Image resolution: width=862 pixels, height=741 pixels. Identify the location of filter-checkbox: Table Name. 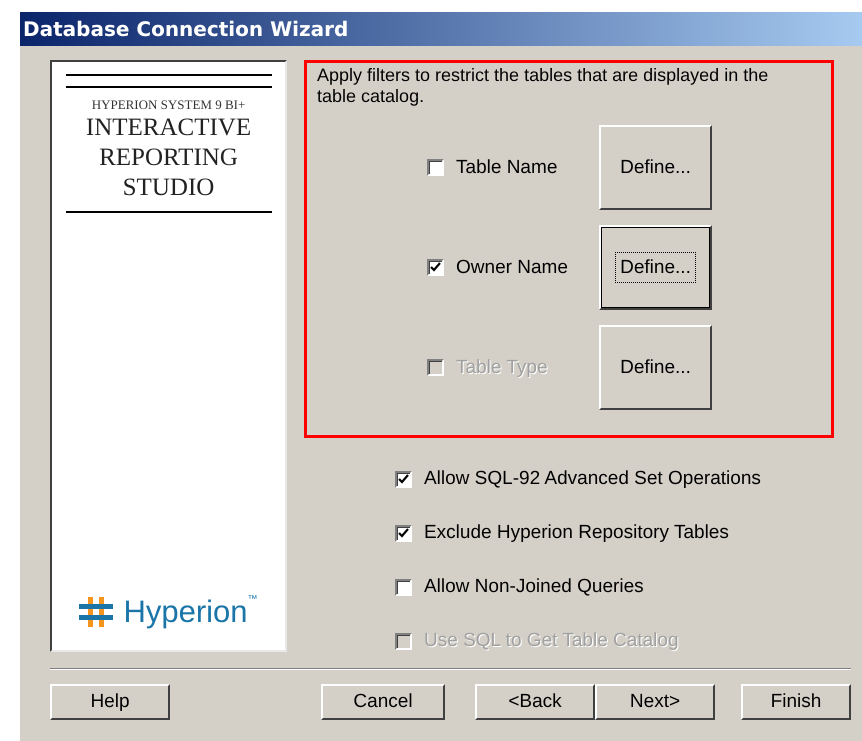
(513, 167).